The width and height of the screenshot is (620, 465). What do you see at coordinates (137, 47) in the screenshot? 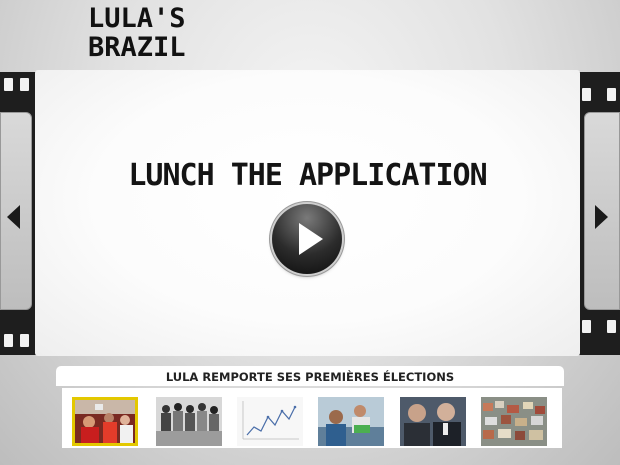
I see `logo-line-2: BRAZIL` at bounding box center [137, 47].